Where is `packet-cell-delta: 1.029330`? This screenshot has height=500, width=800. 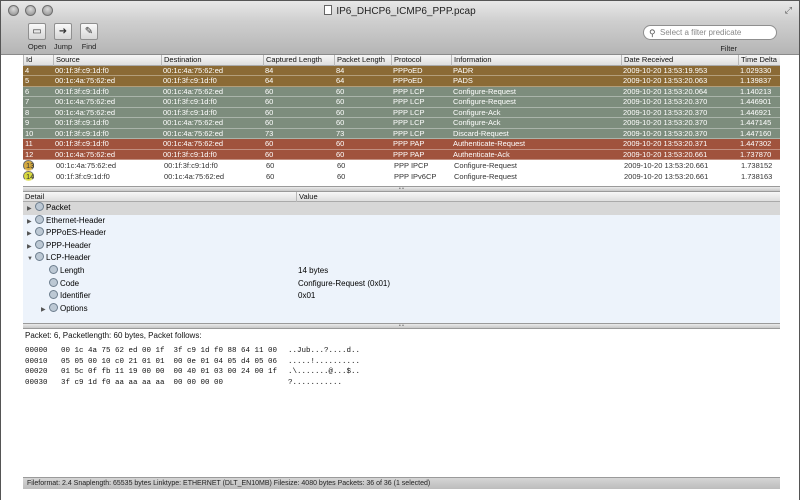 packet-cell-delta: 1.029330 is located at coordinates (756, 70).